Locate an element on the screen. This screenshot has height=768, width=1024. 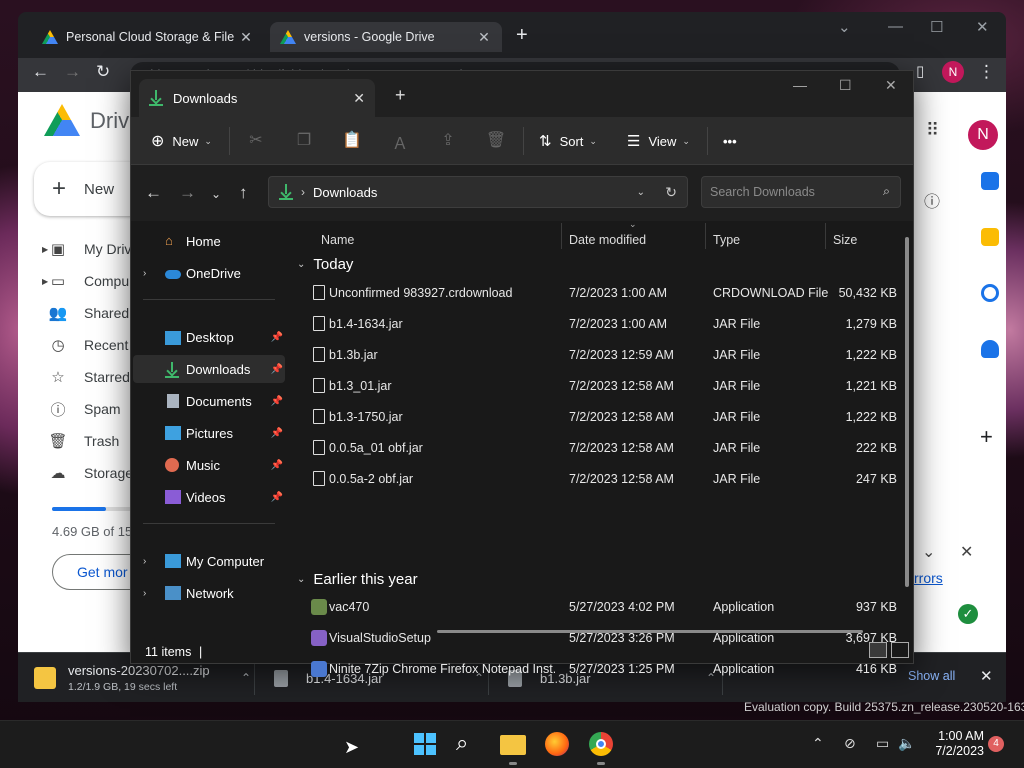
taskbar-clock: 1:00 AM 7/2/2023 is located at coordinates (956, 744).